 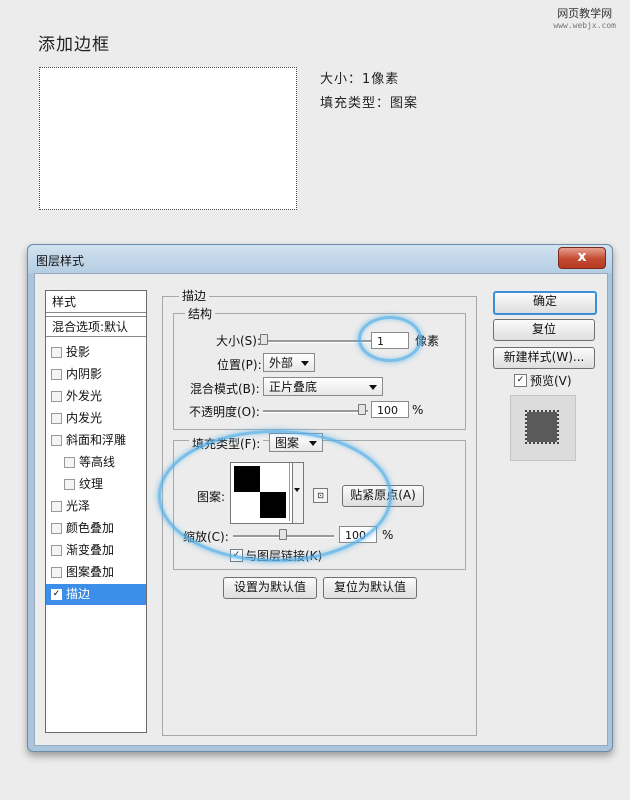 I want to click on fill-highlight-ring, so click(x=275, y=496).